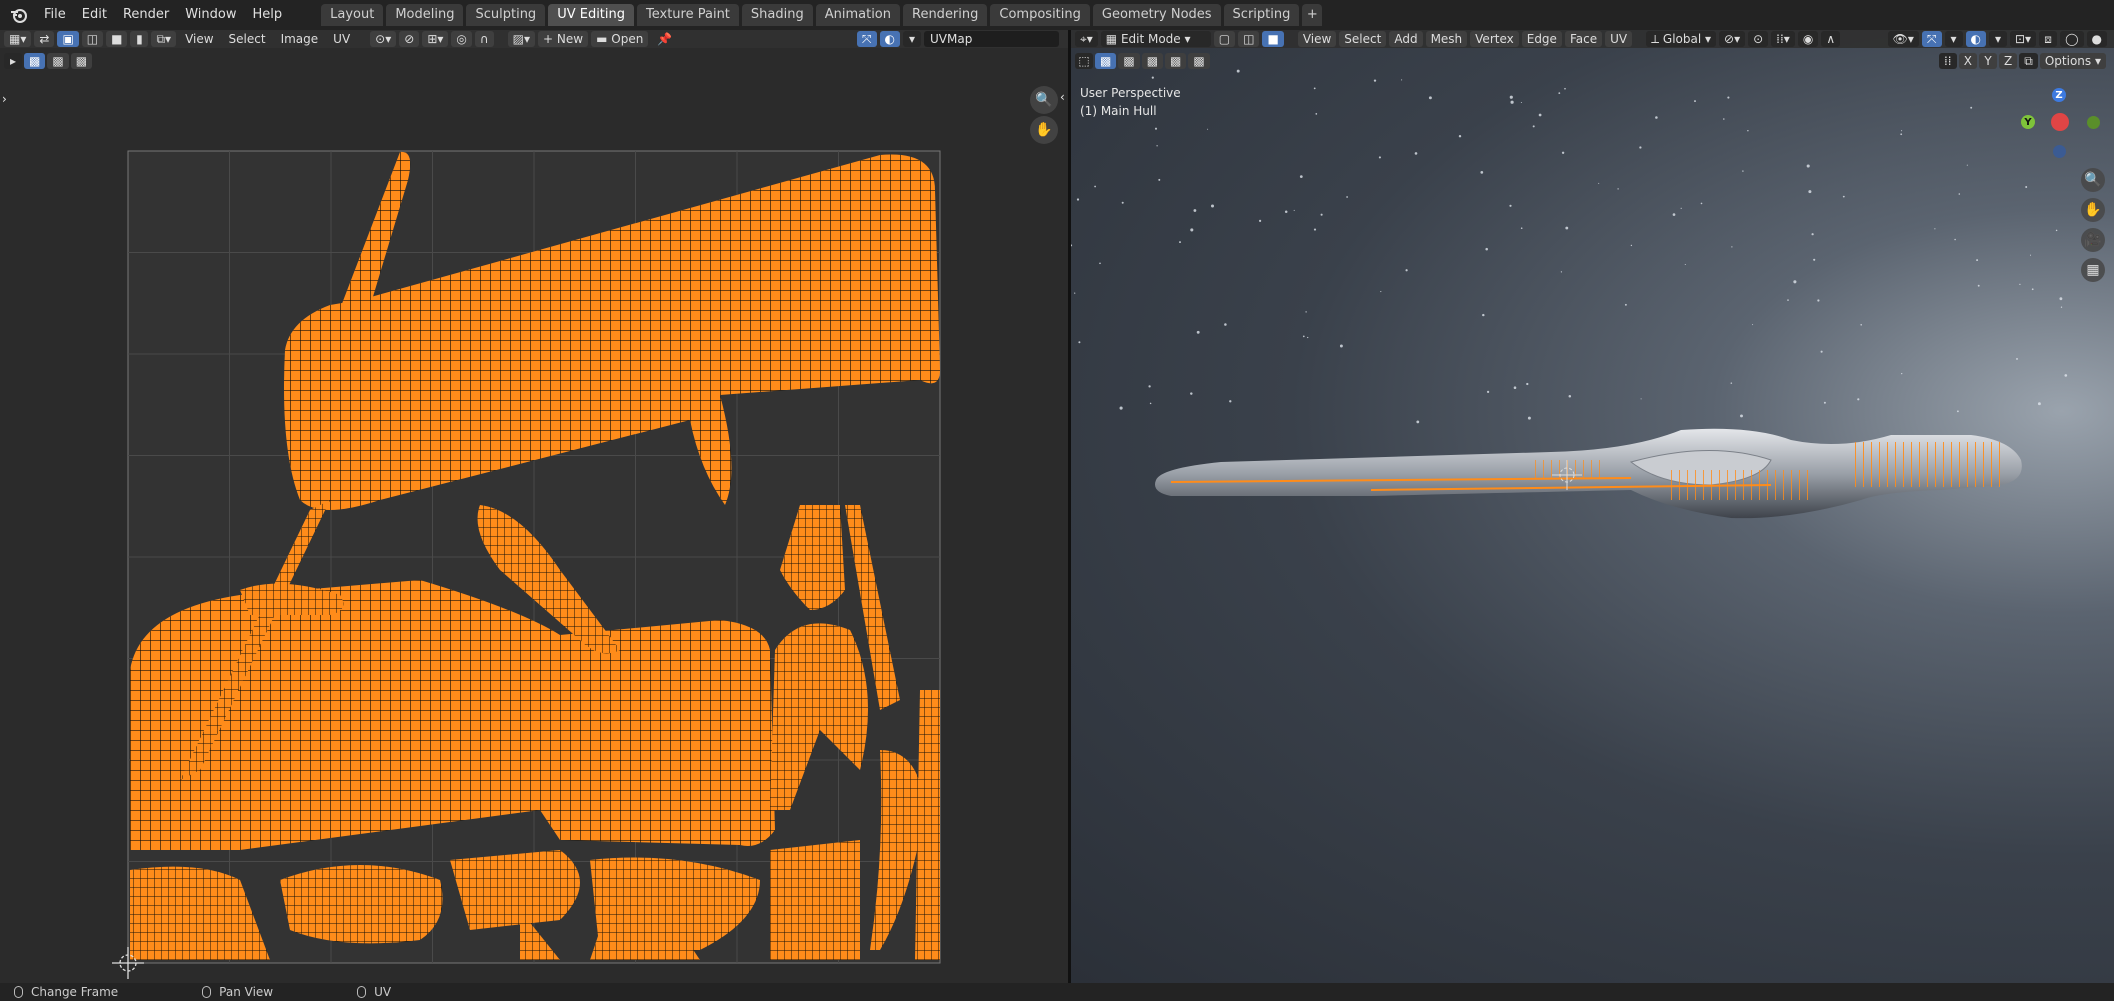 This screenshot has width=2114, height=1001. Describe the element at coordinates (1732, 39) in the screenshot. I see `pivot-point-icon: ⊘▾` at that location.